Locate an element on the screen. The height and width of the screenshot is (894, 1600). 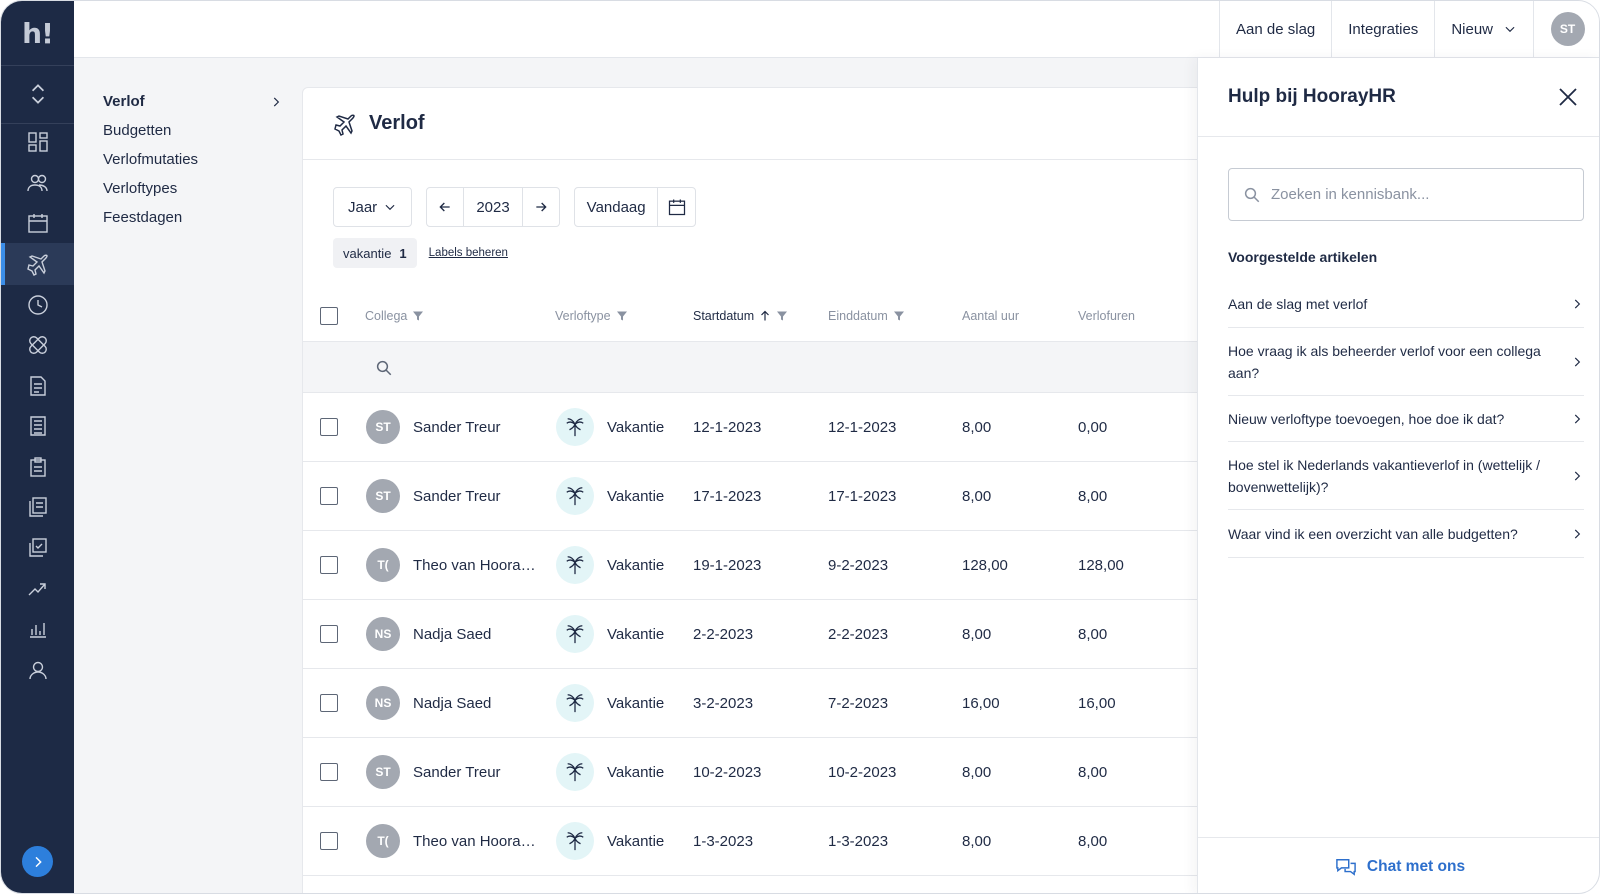
clipboard-icon is located at coordinates (37, 467).